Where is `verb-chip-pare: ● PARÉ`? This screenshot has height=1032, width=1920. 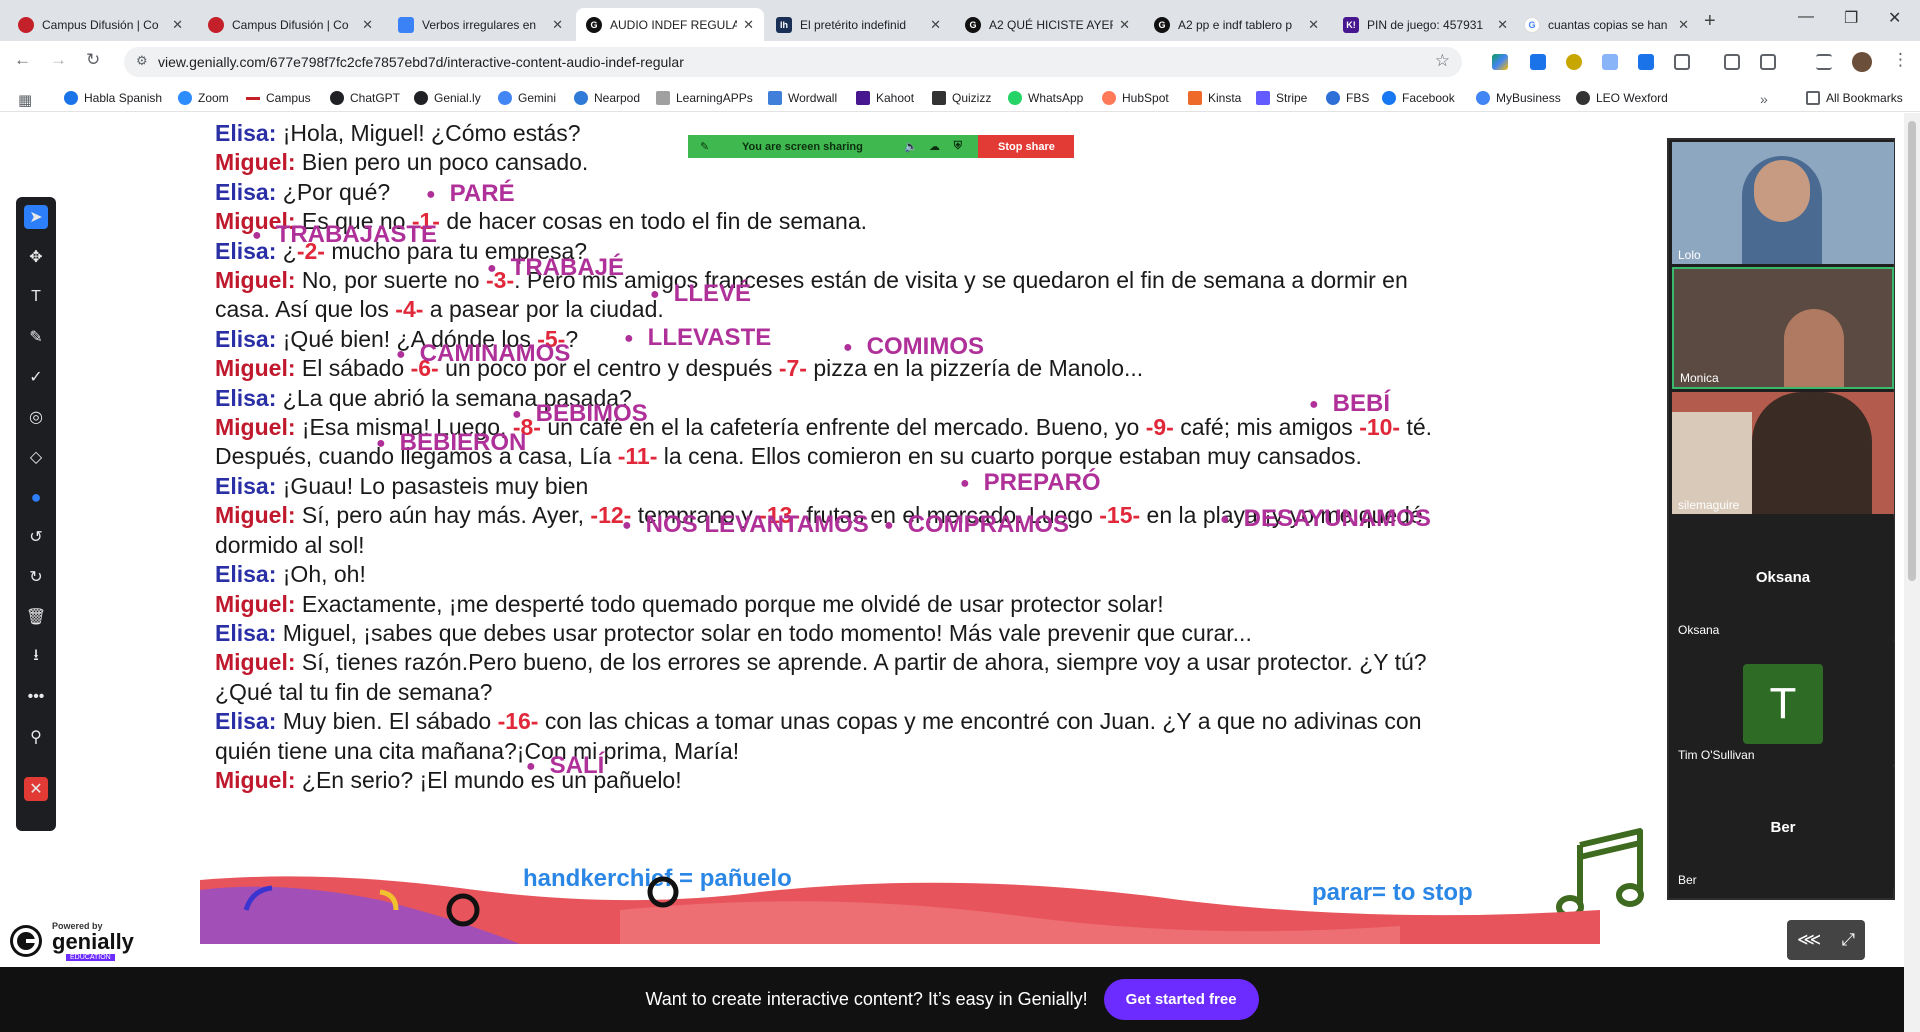 verb-chip-pare: ● PARÉ is located at coordinates (470, 194).